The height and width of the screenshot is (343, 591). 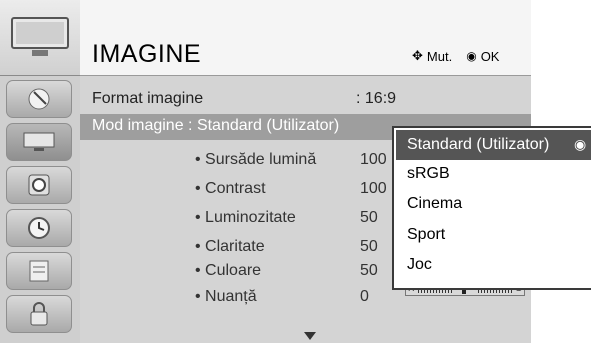 What do you see at coordinates (147, 99) in the screenshot?
I see `format-label: Format imagine` at bounding box center [147, 99].